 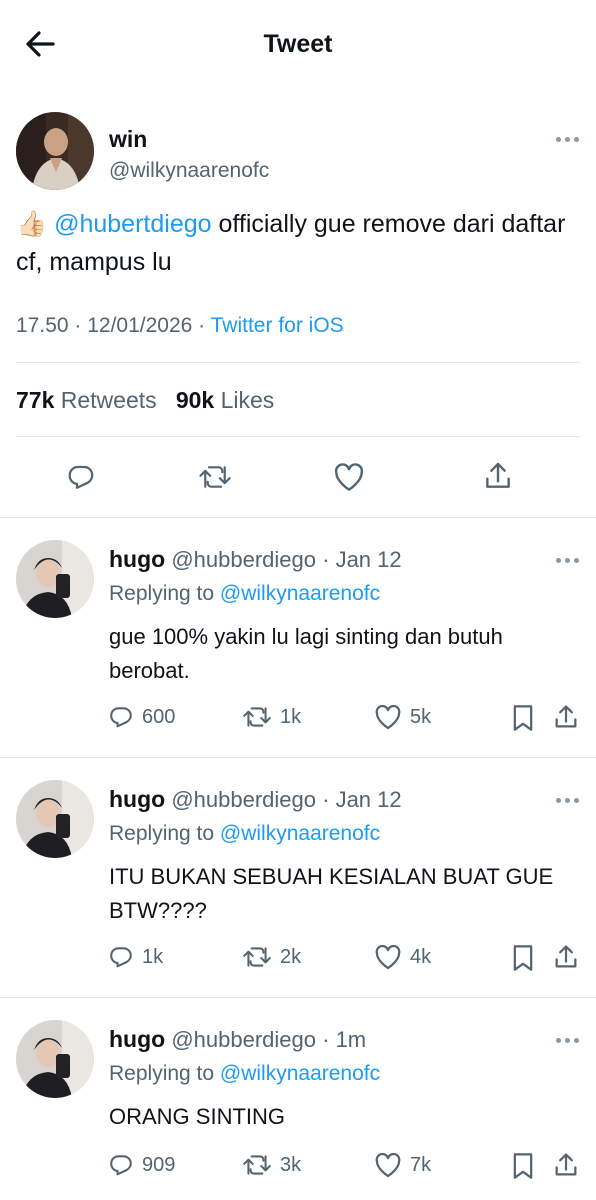 What do you see at coordinates (271, 1165) in the screenshot?
I see `retweet-button: 3k` at bounding box center [271, 1165].